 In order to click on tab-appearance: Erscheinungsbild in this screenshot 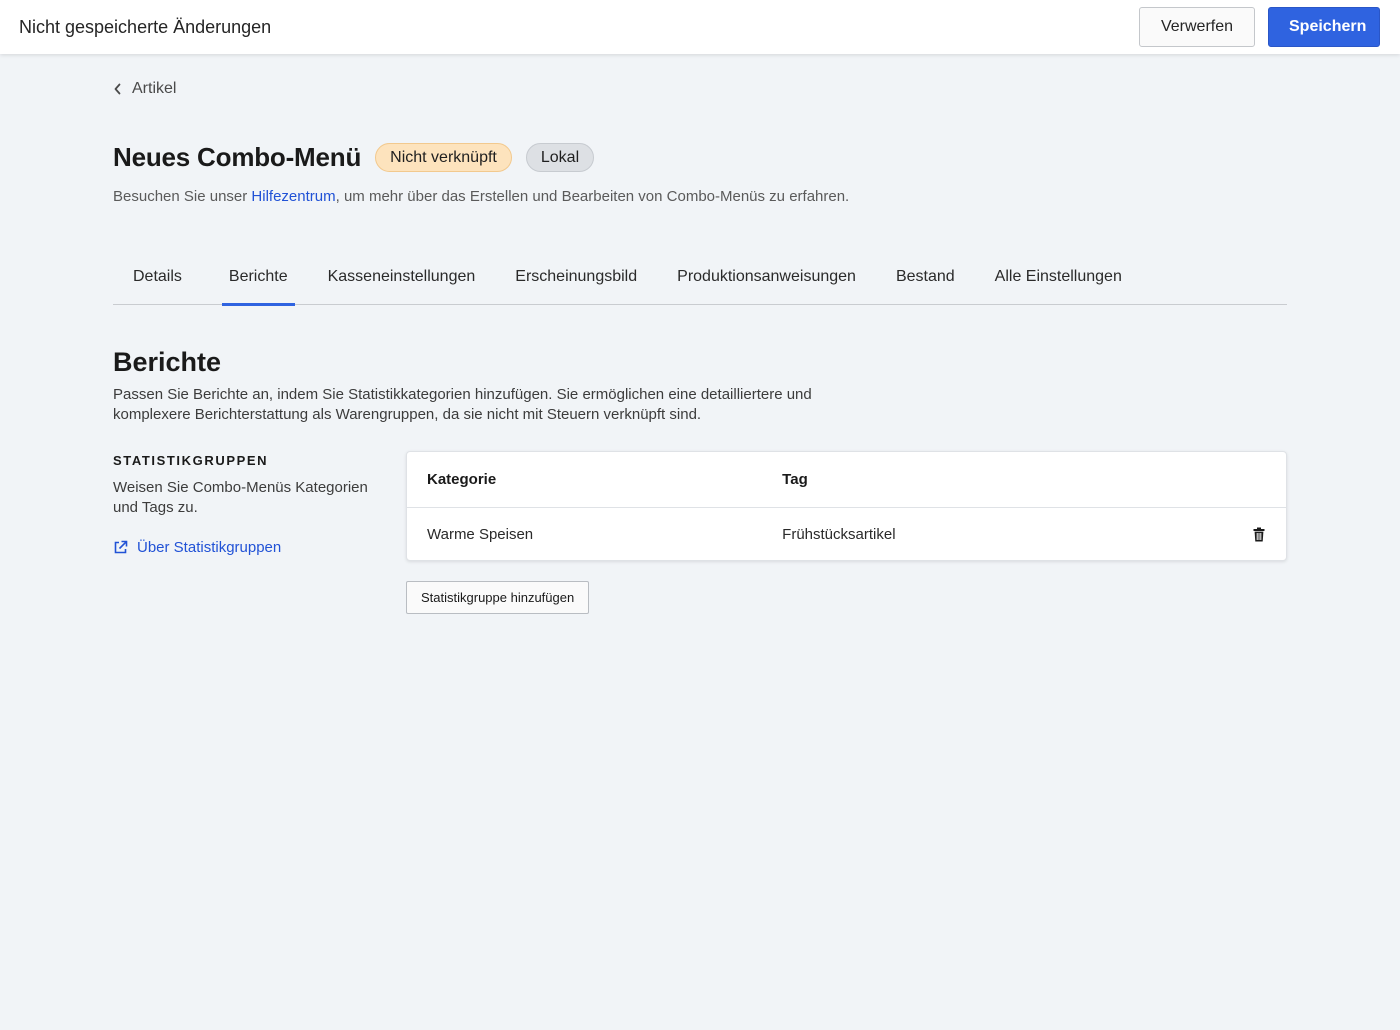, I will do `click(576, 282)`.